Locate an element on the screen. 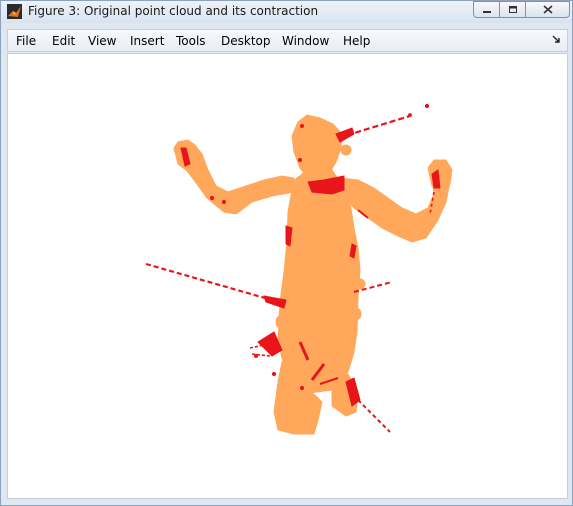 The width and height of the screenshot is (573, 506). restore-button is located at coordinates (512, 9).